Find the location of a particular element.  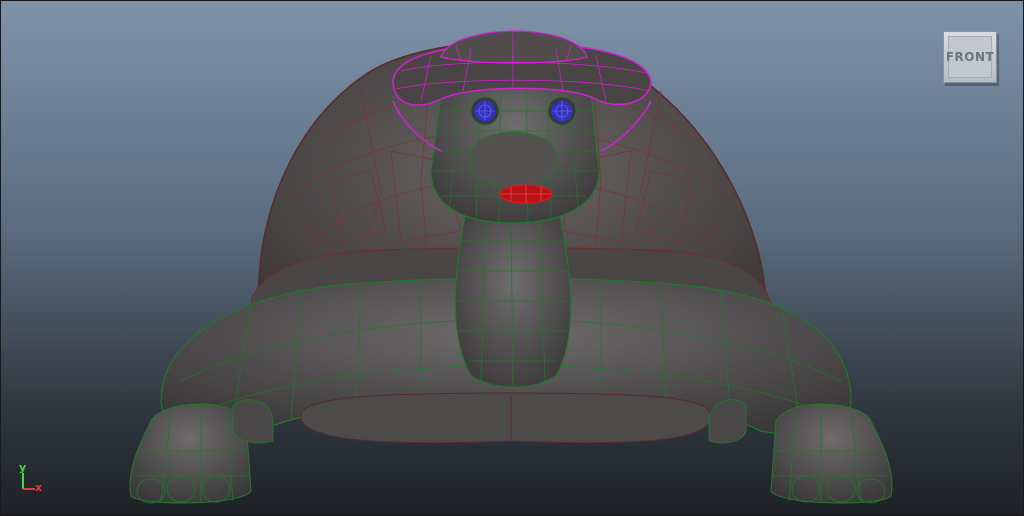

view-cube-front-face: FRONT is located at coordinates (970, 57).